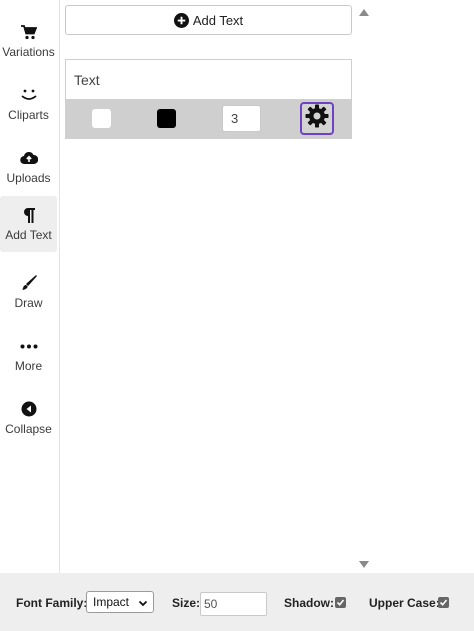 This screenshot has height=631, width=474. I want to click on plus-circle-icon, so click(181, 20).